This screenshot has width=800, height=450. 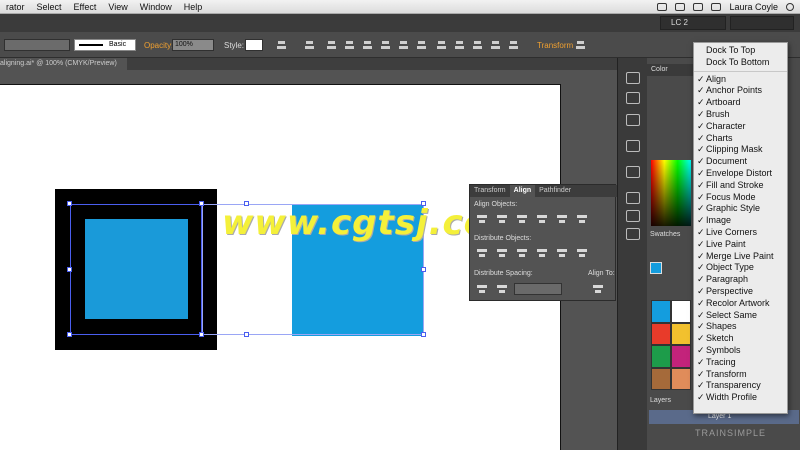 What do you see at coordinates (740, 398) in the screenshot?
I see `menu-item-width-profile: ✓ Width Profile` at bounding box center [740, 398].